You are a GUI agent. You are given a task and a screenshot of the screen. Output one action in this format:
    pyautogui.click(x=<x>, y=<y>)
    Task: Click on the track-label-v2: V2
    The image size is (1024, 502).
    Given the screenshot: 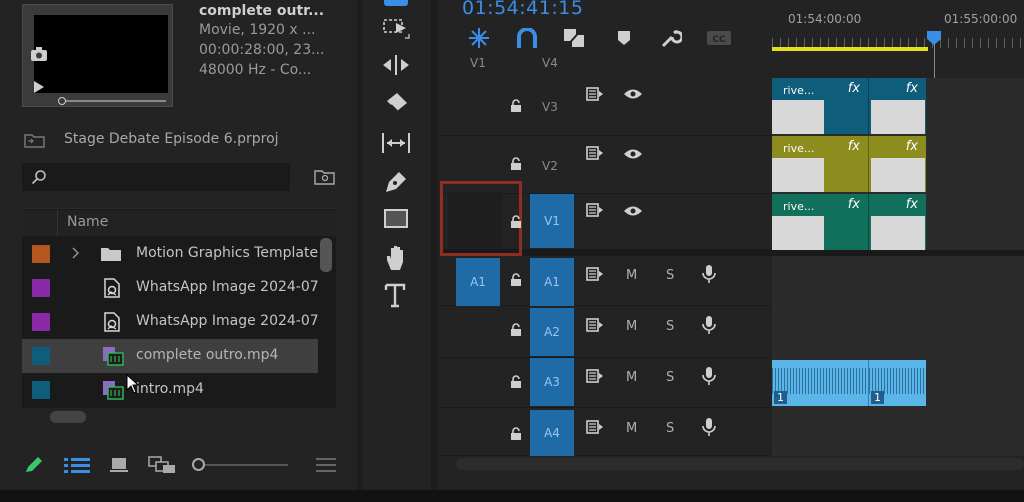 What is the action you would take?
    pyautogui.click(x=550, y=166)
    